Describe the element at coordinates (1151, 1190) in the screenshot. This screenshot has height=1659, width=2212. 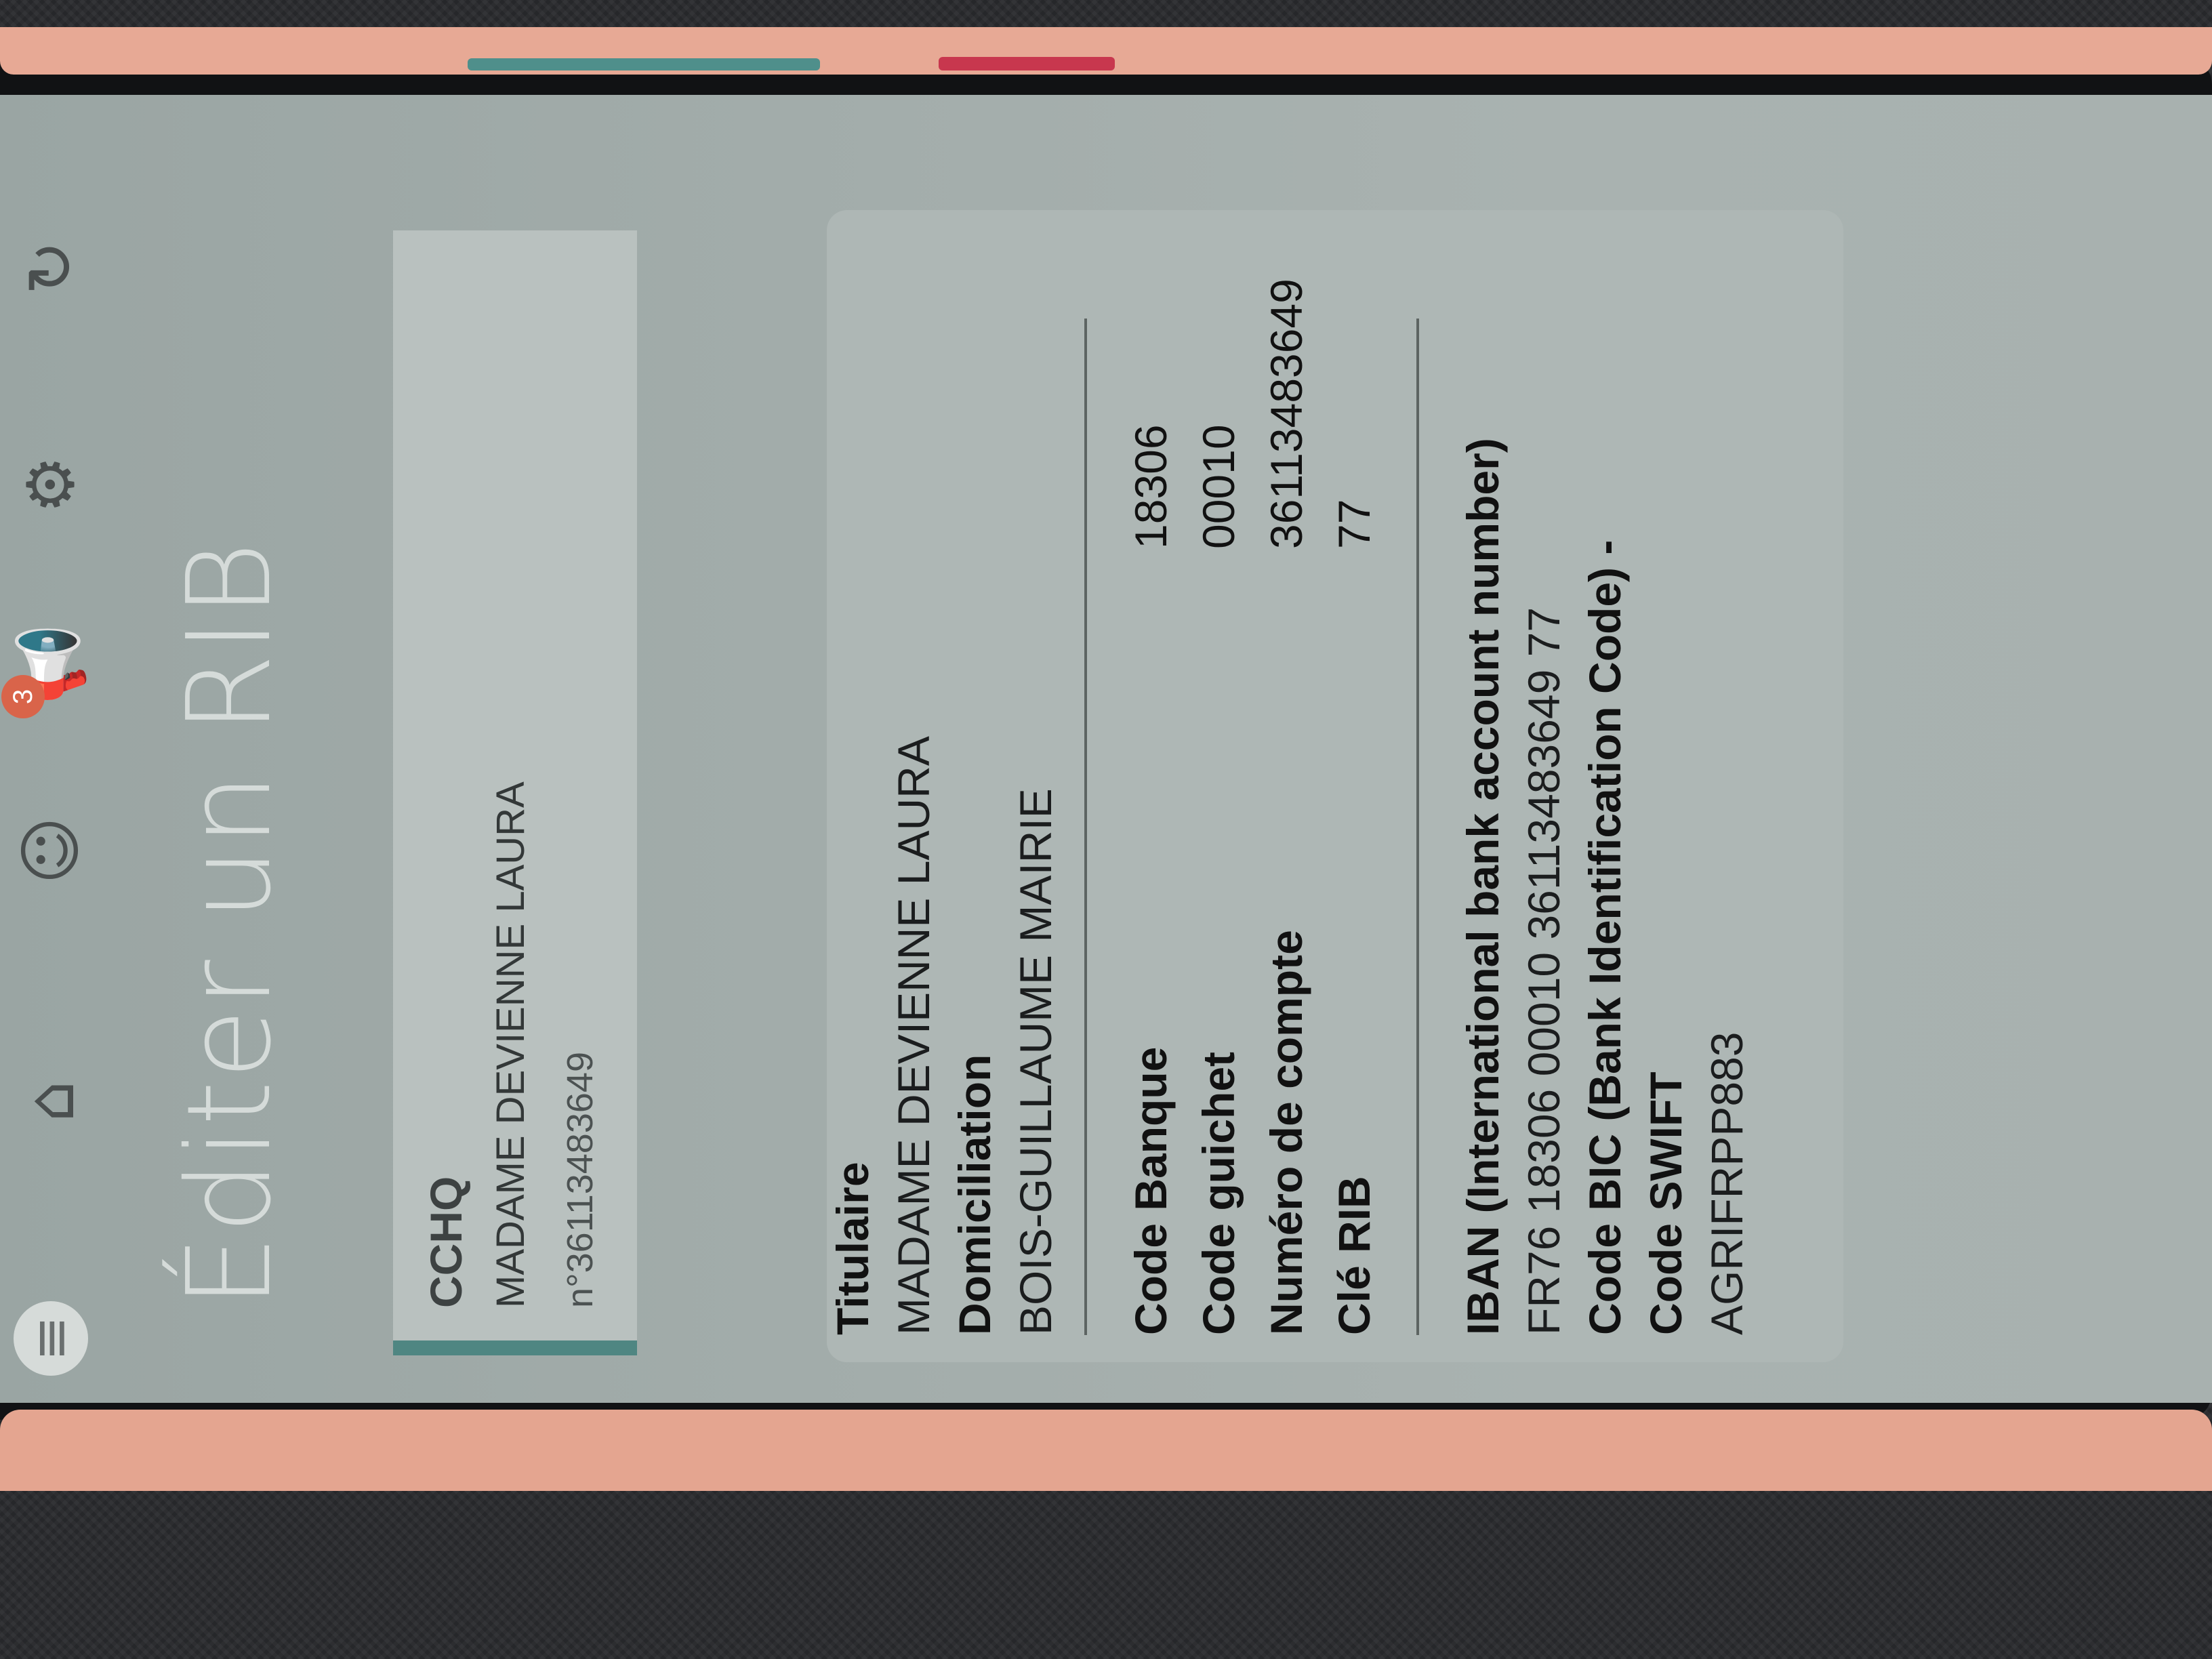
I see `code-banque-label: Code Banque` at that location.